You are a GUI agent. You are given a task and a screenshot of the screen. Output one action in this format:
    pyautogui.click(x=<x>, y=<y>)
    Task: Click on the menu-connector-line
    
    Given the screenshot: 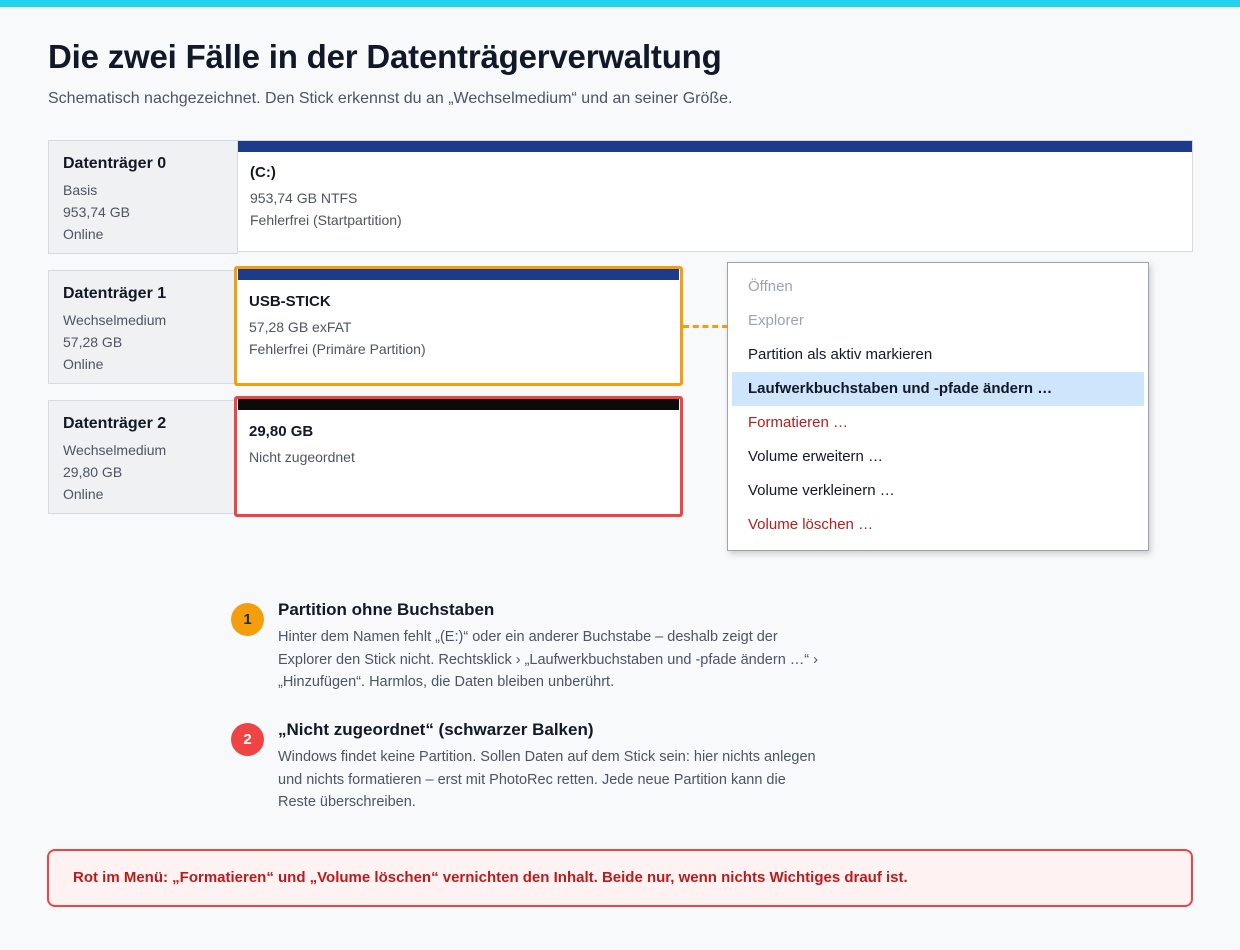 What is the action you would take?
    pyautogui.click(x=705, y=326)
    